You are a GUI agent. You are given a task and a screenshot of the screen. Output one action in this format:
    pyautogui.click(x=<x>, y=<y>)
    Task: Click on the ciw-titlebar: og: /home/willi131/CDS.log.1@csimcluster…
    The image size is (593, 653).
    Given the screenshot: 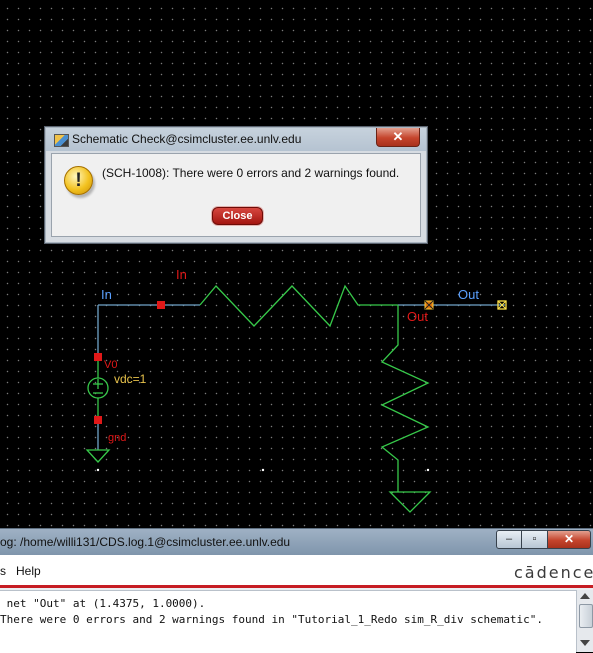 What is the action you would take?
    pyautogui.click(x=296, y=541)
    